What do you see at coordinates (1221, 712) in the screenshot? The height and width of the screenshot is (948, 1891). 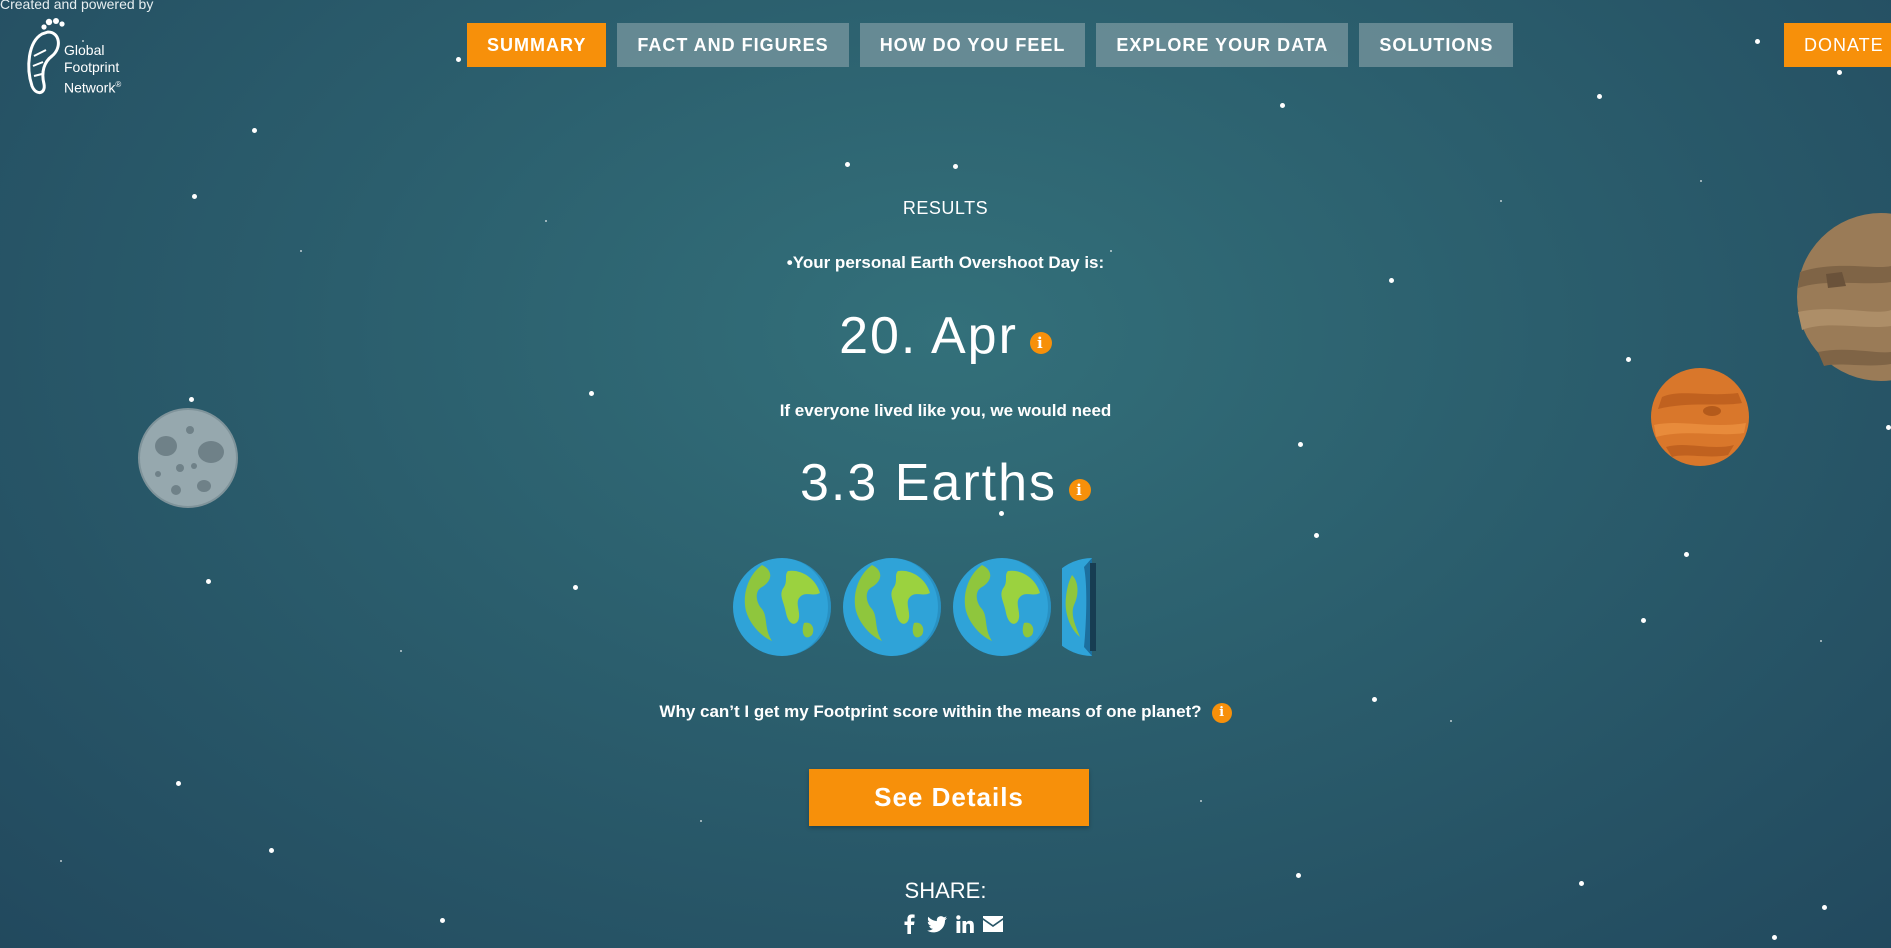 I see `why-info-icon: i` at bounding box center [1221, 712].